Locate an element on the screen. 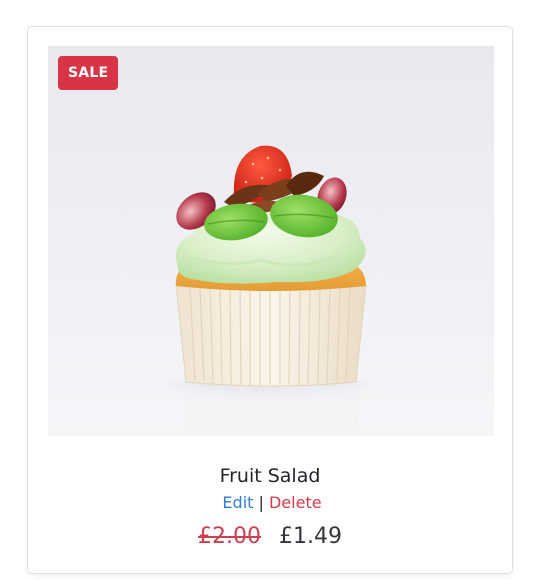 The image size is (534, 580). product-actions: Edit | Delete is located at coordinates (270, 503).